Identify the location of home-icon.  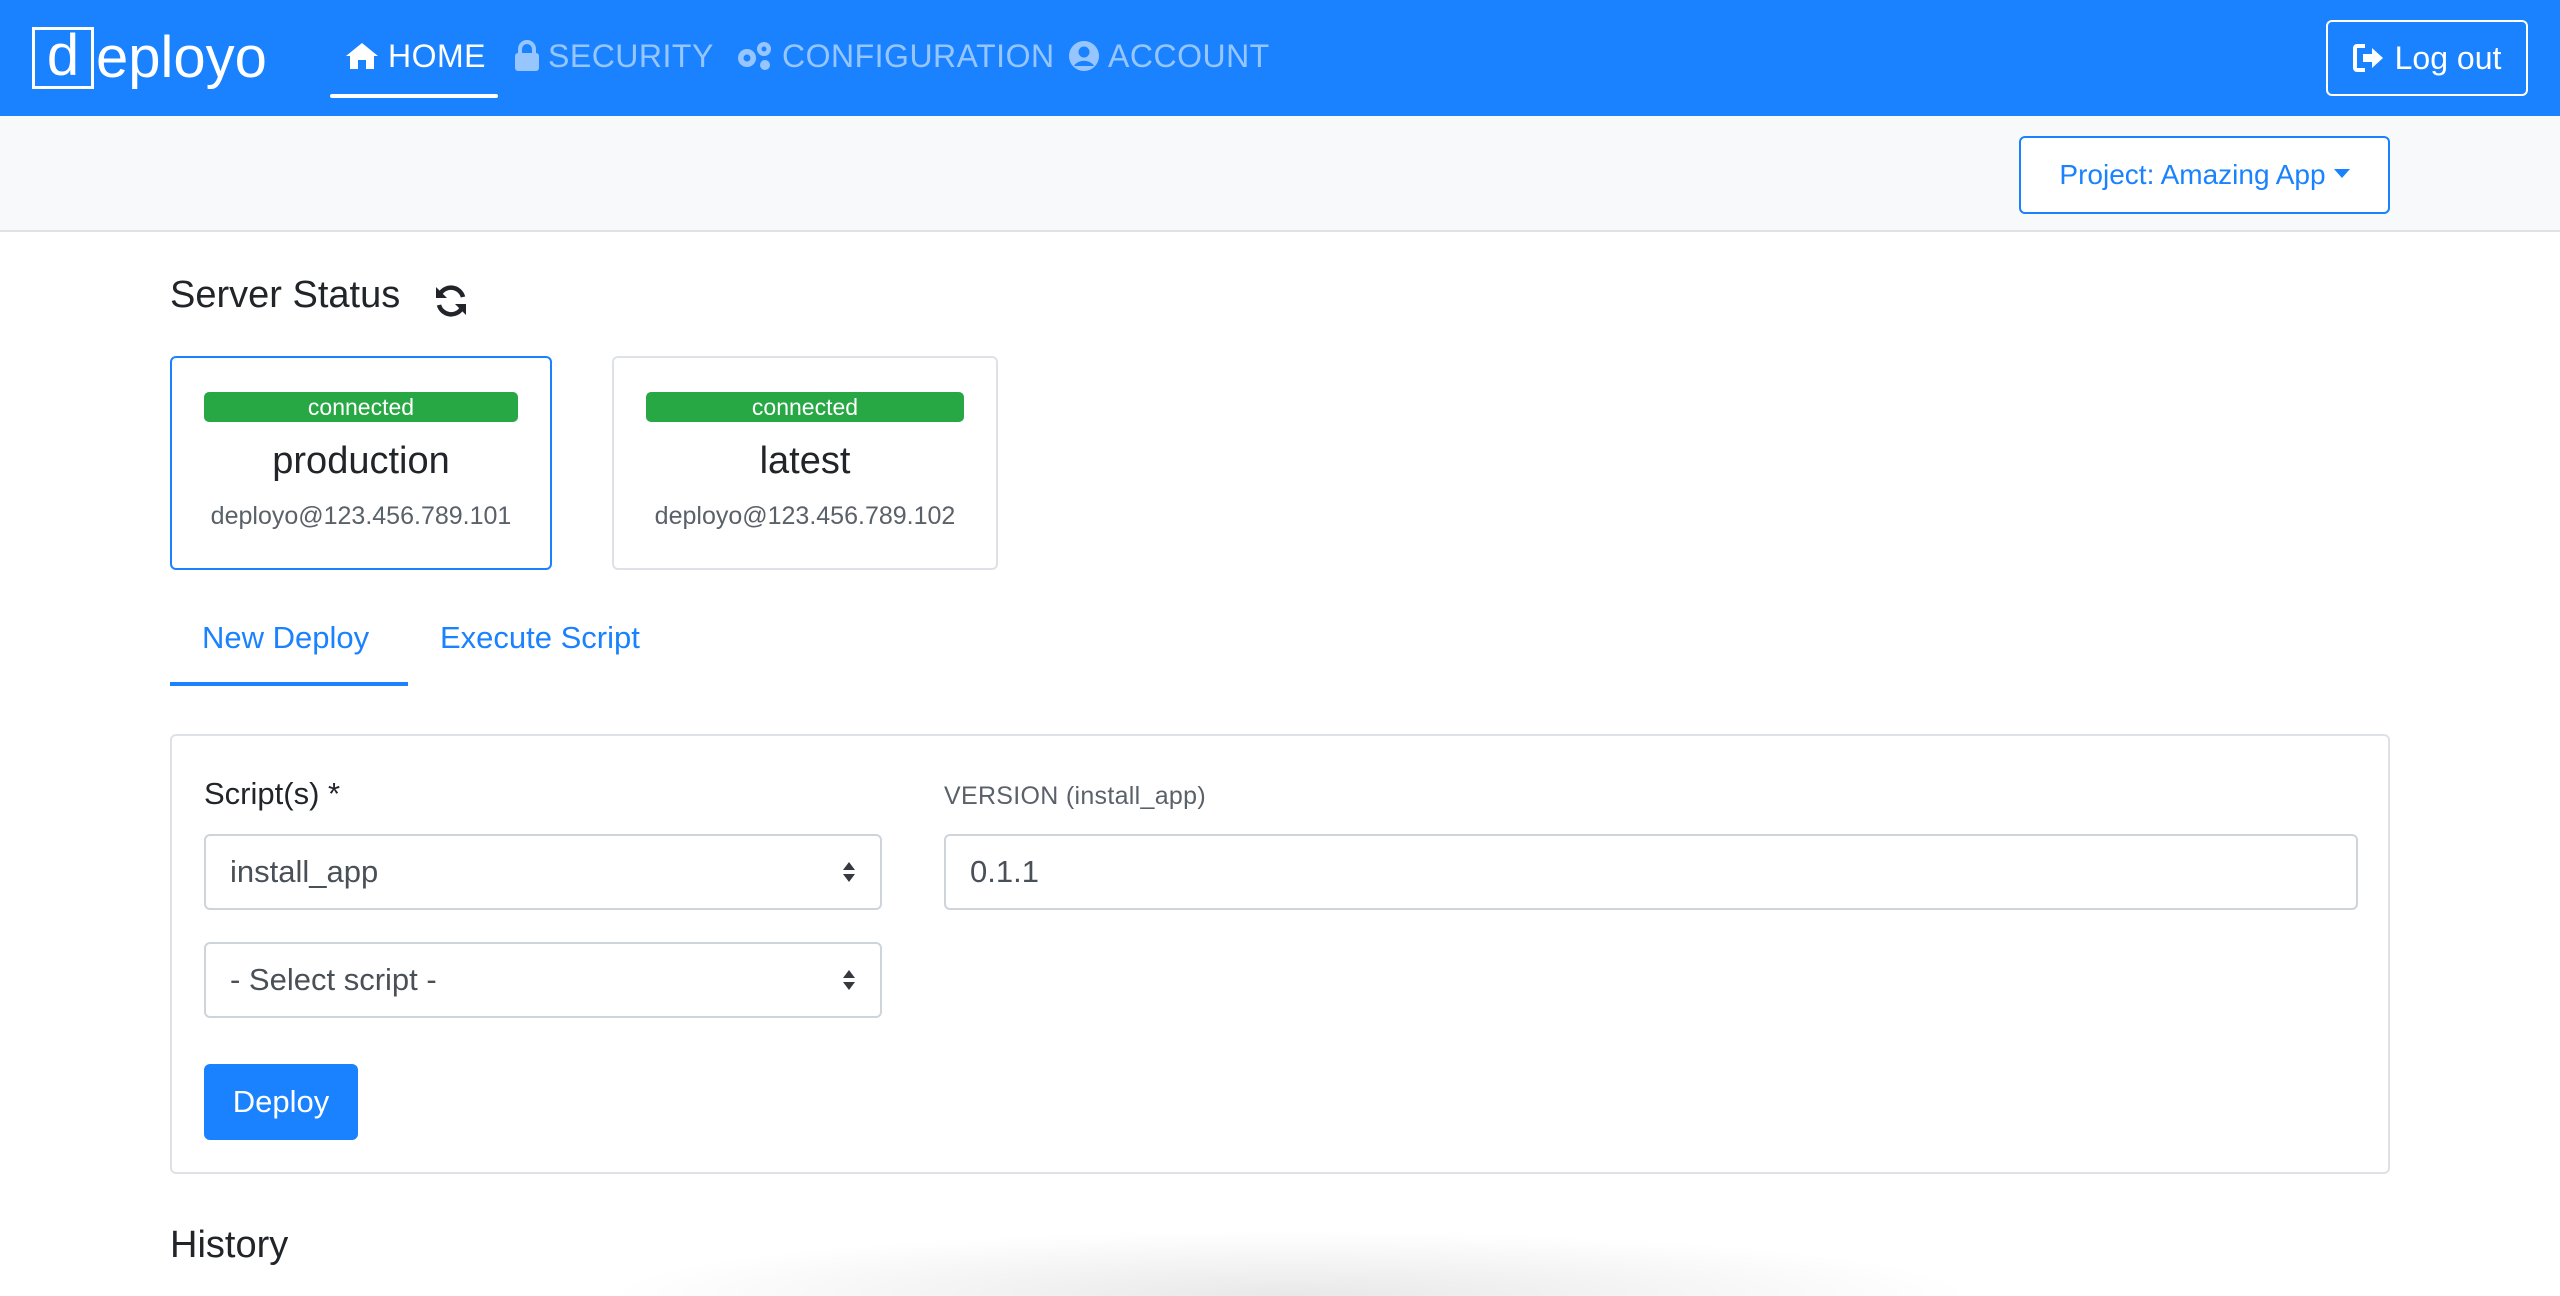
(362, 56).